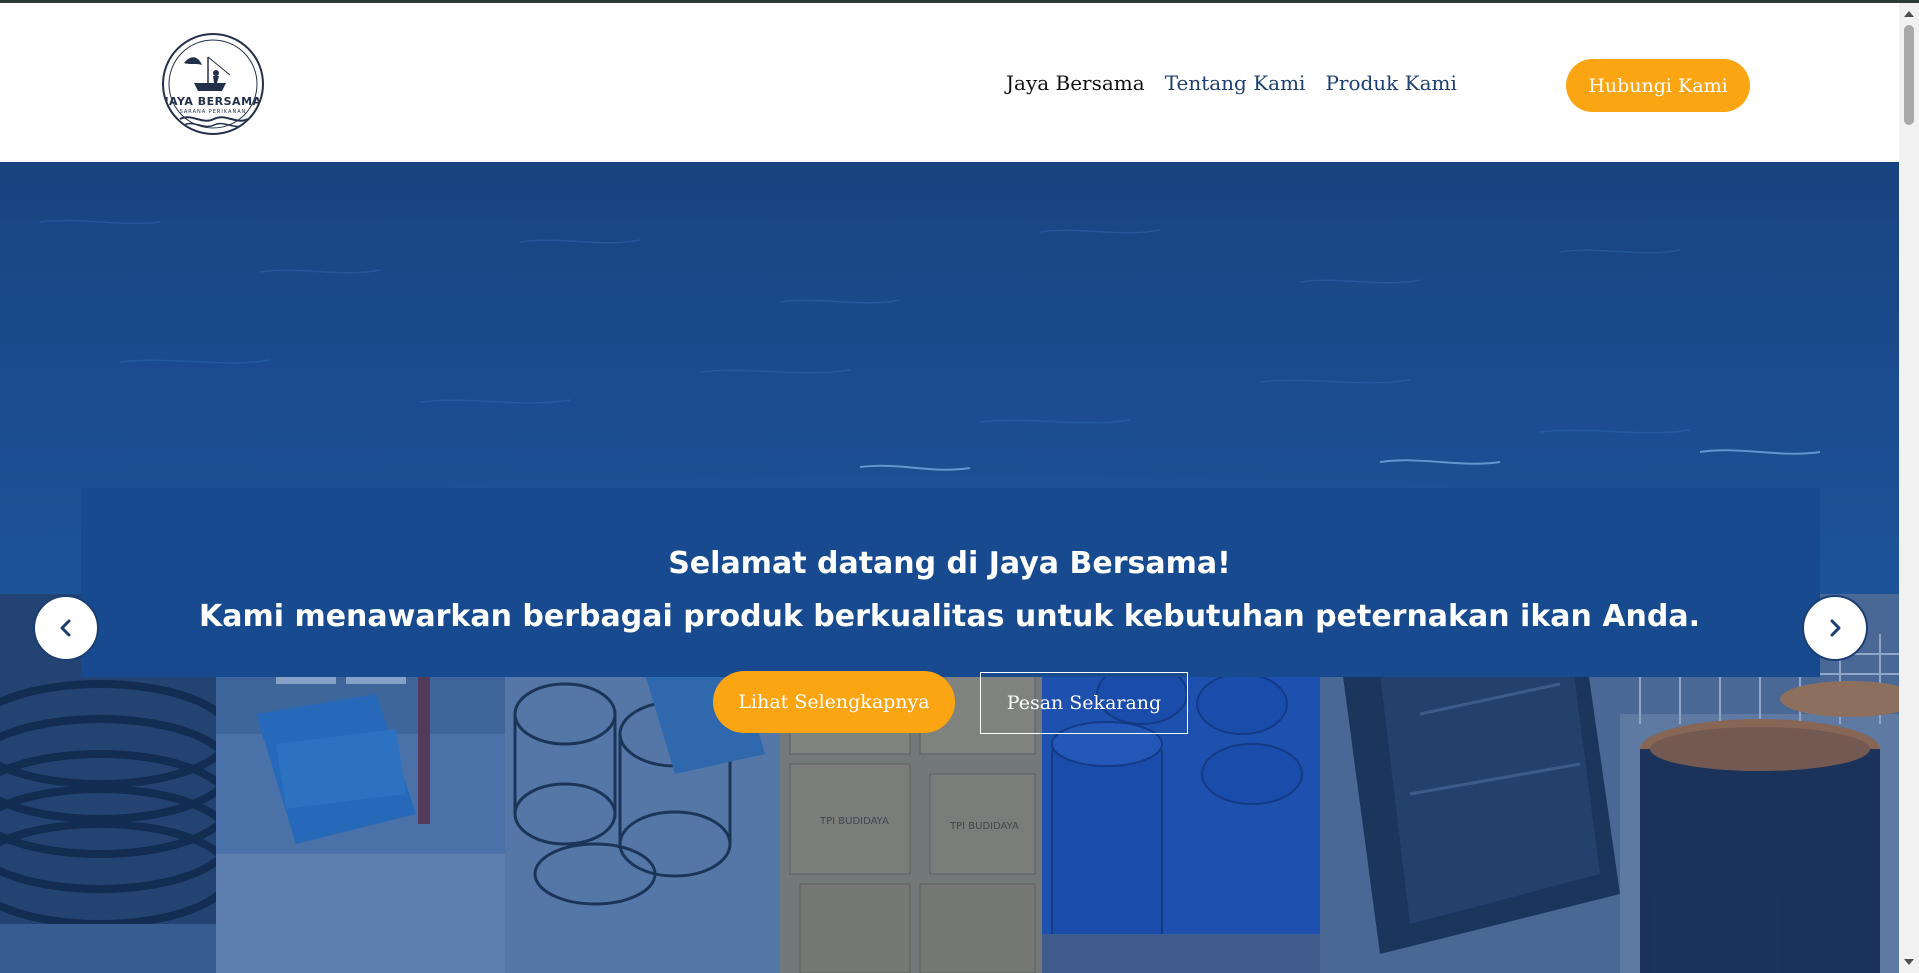 This screenshot has width=1919, height=973. I want to click on scrollbar-thumb, so click(1909, 75).